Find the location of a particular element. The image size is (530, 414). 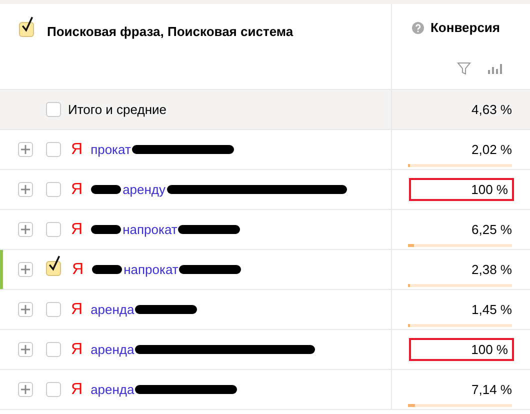

filter-icon is located at coordinates (464, 68).